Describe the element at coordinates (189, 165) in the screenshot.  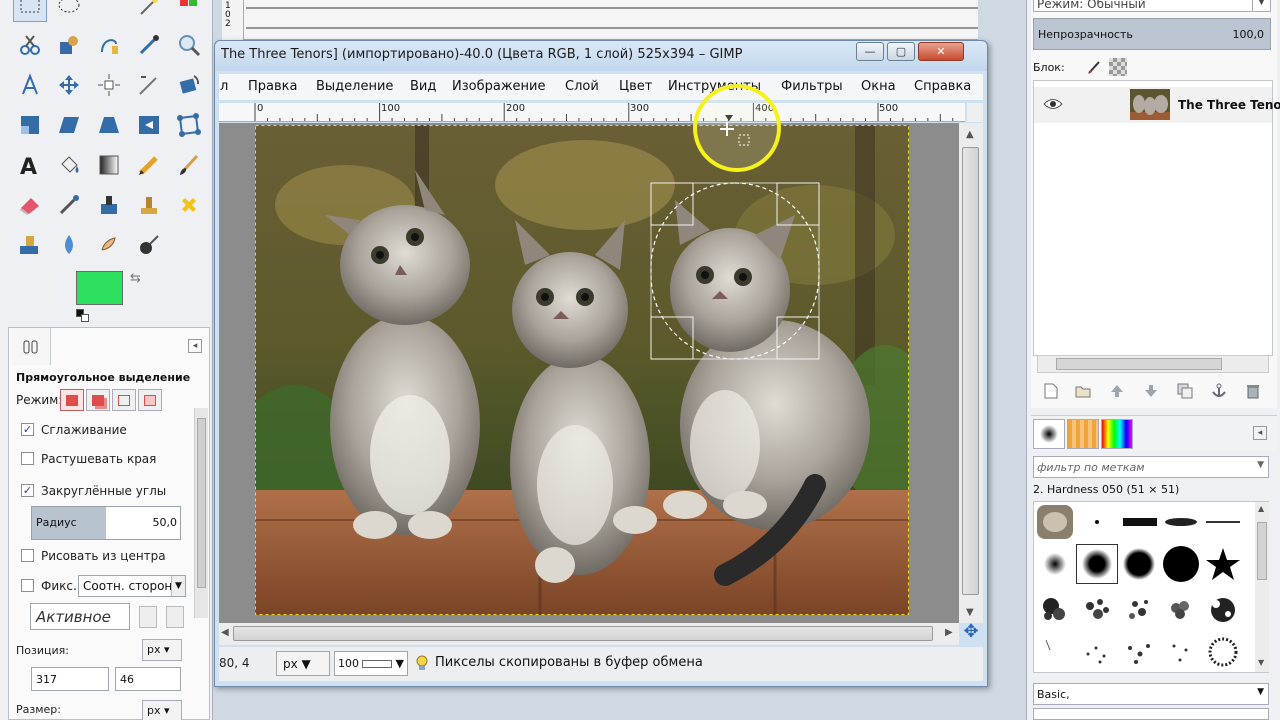
I see `paintbrush-tool-icon` at that location.